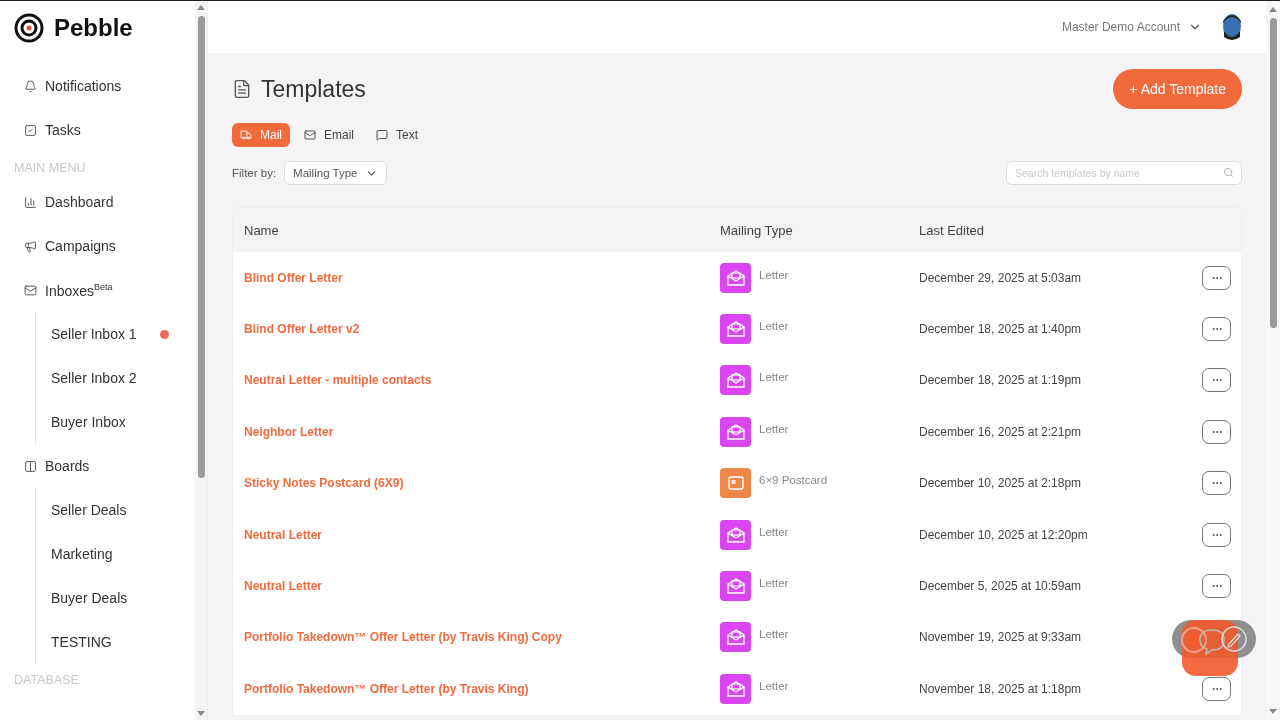 This screenshot has width=1280, height=720. I want to click on columns-icon, so click(30, 466).